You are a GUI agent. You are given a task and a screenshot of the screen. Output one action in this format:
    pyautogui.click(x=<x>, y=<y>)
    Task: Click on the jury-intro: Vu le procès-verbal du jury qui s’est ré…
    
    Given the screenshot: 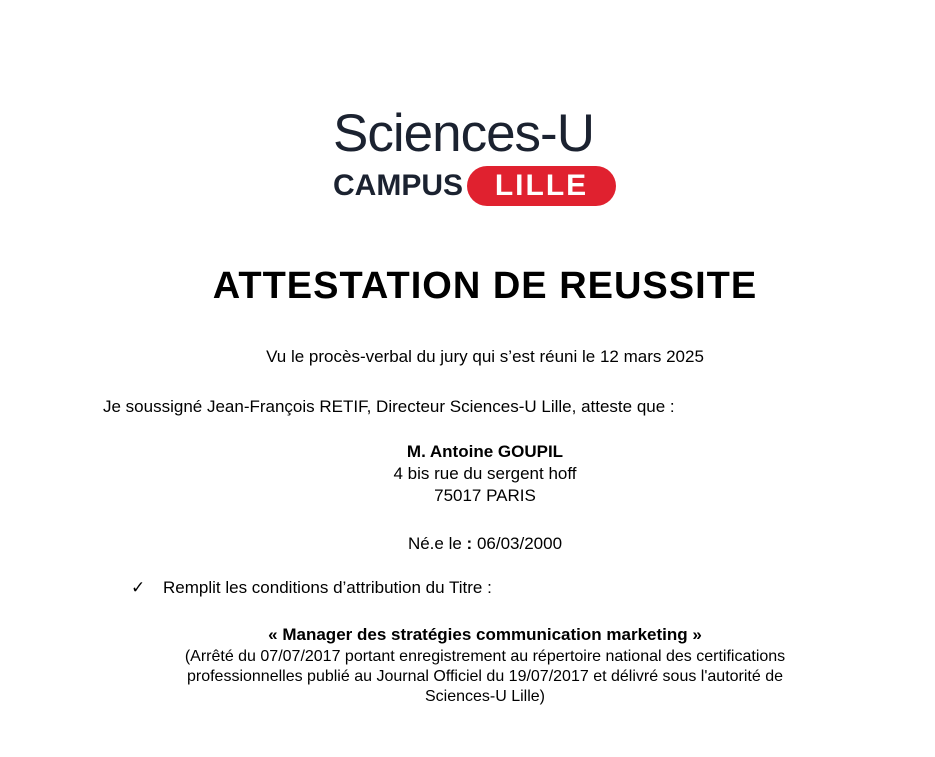 What is the action you would take?
    pyautogui.click(x=485, y=356)
    